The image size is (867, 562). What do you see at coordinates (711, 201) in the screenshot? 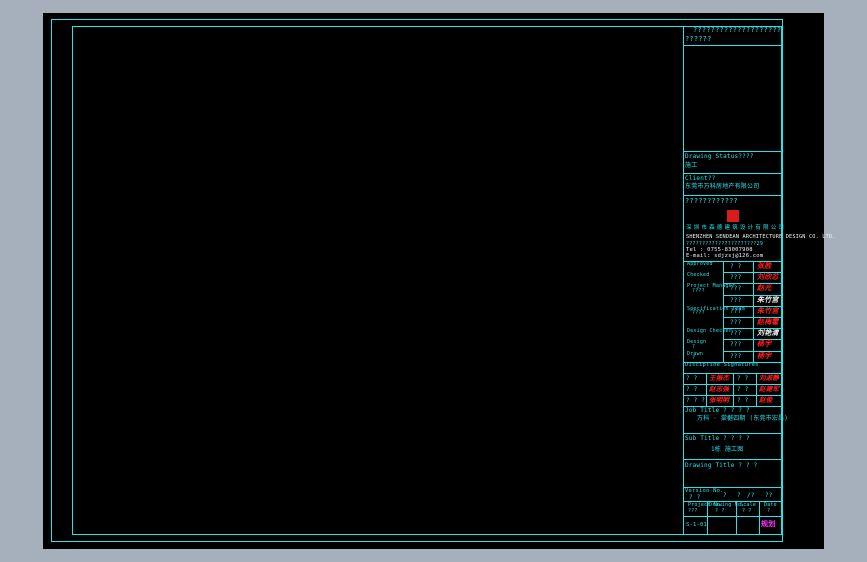
I see `design-unit-label: ????????????` at bounding box center [711, 201].